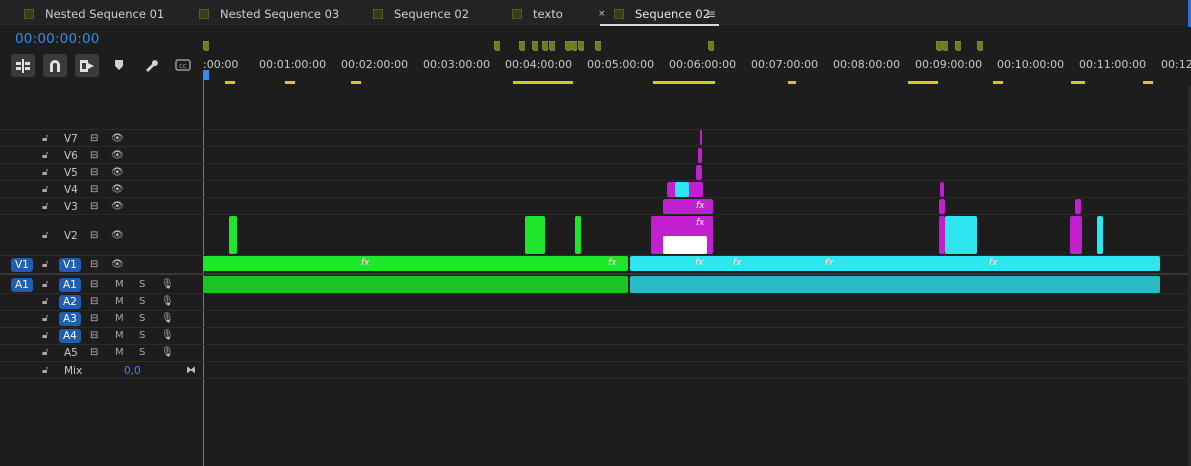 The height and width of the screenshot is (466, 1191). Describe the element at coordinates (101, 335) in the screenshot. I see `track-header-a4: 🔓︎ A4 ⊟ M S 🎙︎` at that location.